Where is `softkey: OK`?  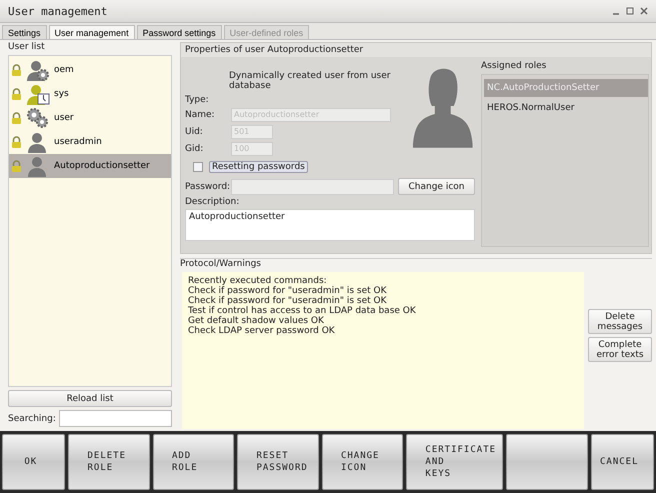
softkey: OK is located at coordinates (34, 462).